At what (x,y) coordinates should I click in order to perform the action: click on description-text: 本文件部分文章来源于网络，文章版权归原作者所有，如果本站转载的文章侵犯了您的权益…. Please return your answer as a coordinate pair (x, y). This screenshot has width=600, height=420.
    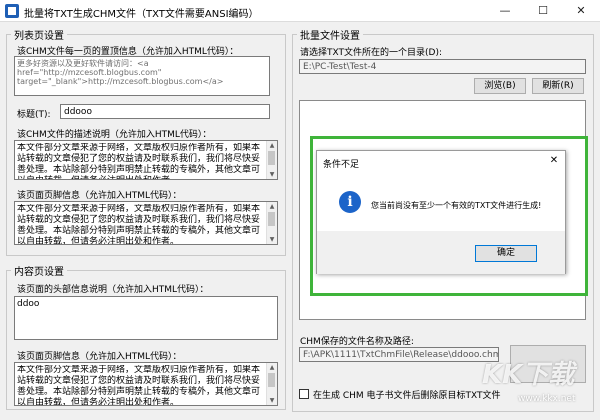
    Looking at the image, I should click on (139, 161).